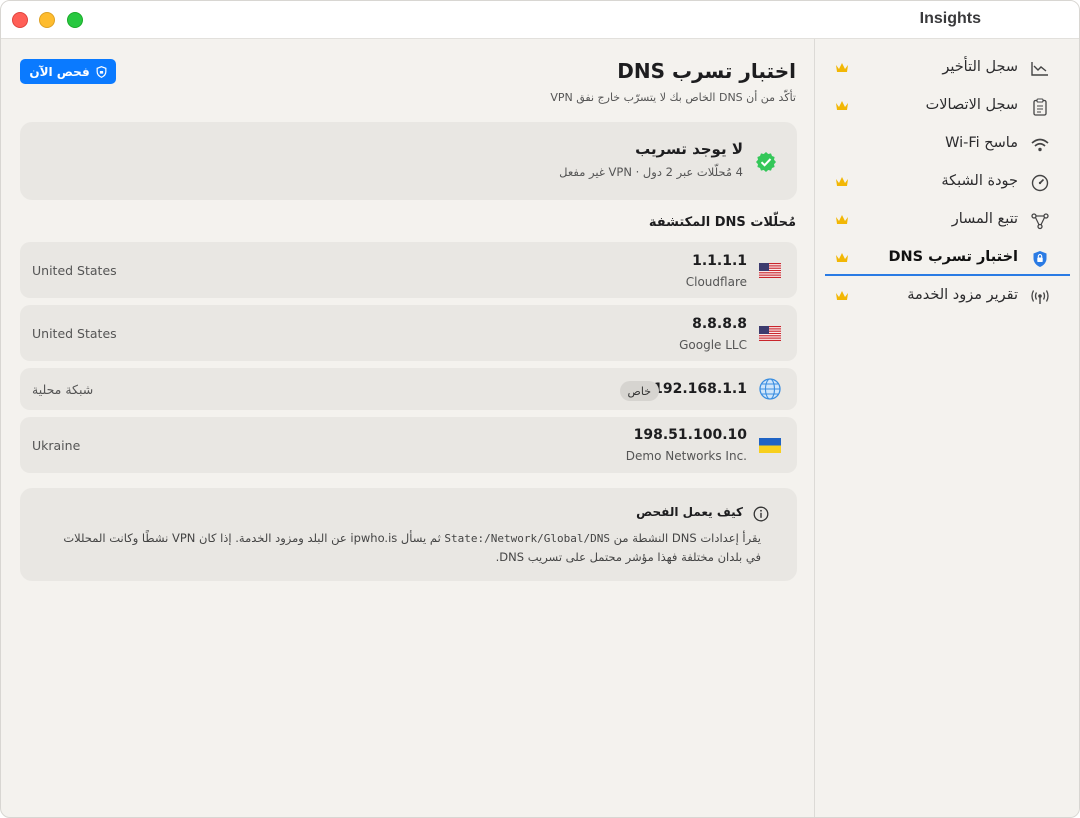  I want to click on resolvers-heading: مُحلّلات DNS المكتشفة, so click(722, 222).